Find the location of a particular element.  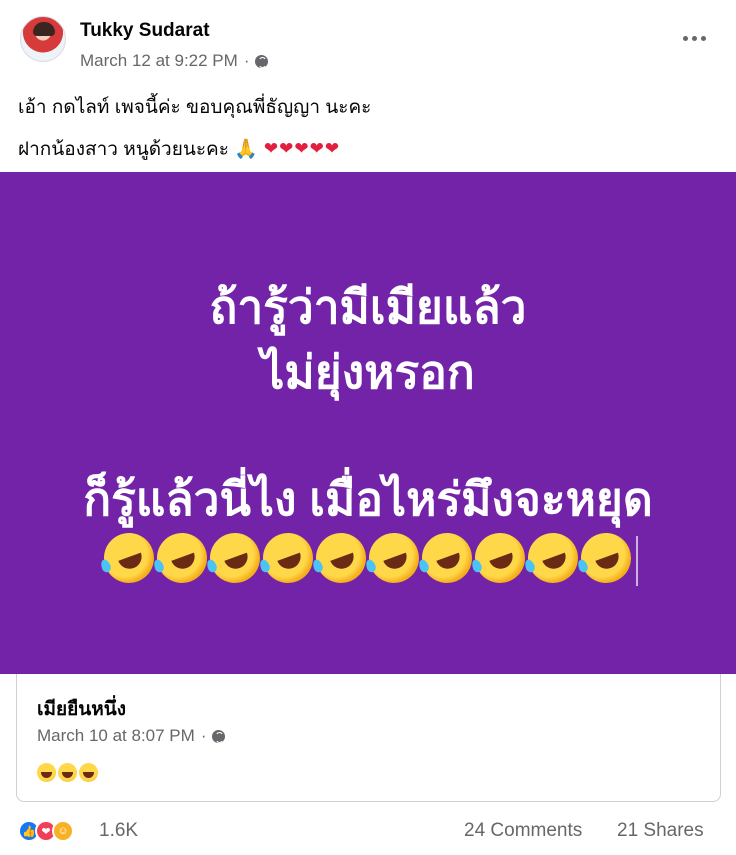

post-author-name: Tukky Sudarat is located at coordinates (145, 31).